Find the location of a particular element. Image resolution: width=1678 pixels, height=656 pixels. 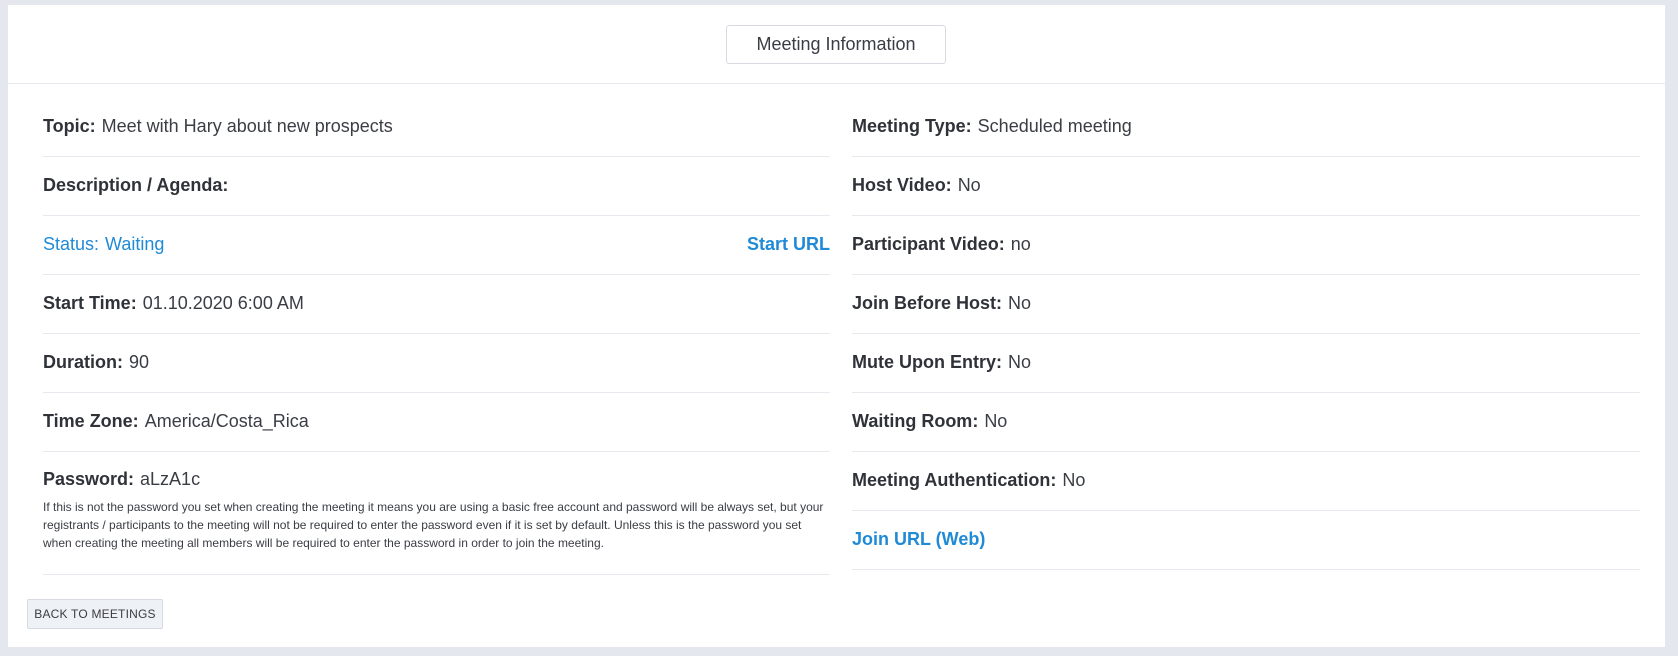

meeting-type-label: Meeting Type: is located at coordinates (912, 125).